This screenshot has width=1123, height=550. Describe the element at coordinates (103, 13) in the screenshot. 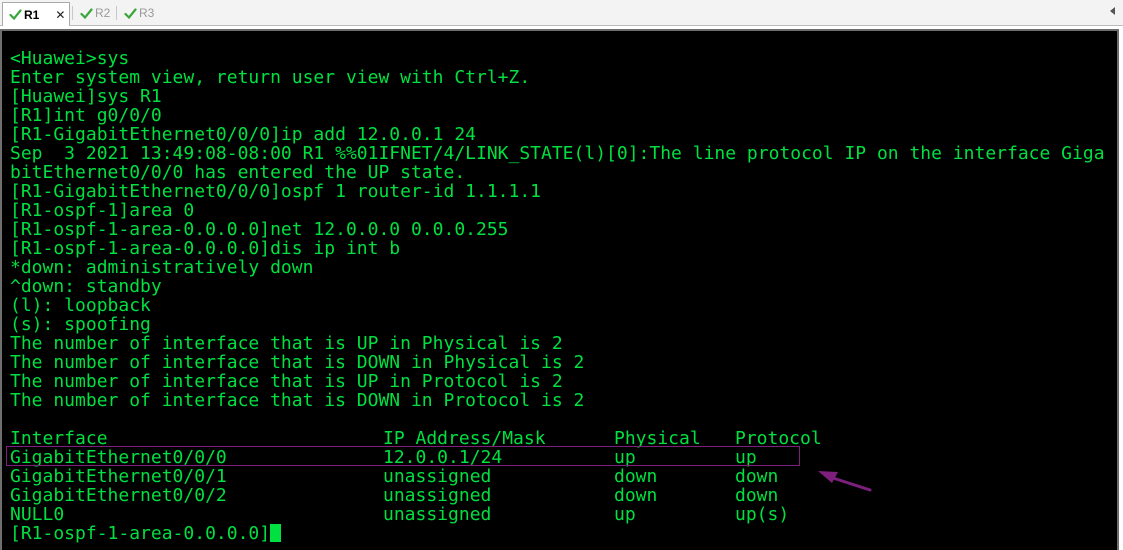

I see `tab-label: R2` at that location.